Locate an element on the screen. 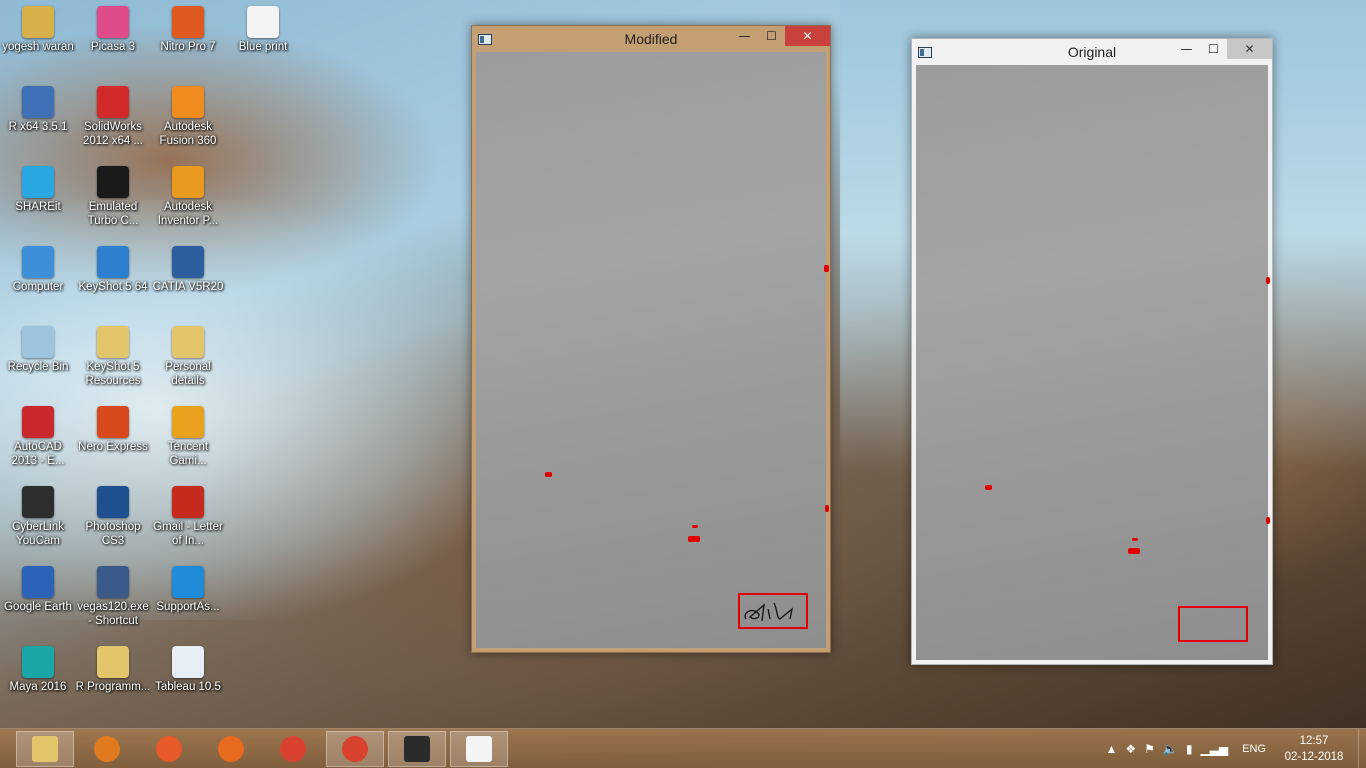 Image resolution: width=1366 pixels, height=768 pixels. clock-time: 12:57 is located at coordinates (1314, 741).